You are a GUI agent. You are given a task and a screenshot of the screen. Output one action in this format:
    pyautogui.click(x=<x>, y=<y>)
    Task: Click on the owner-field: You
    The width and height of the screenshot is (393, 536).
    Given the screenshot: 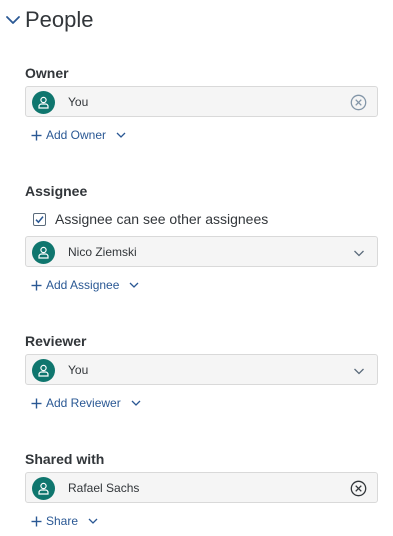 What is the action you would take?
    pyautogui.click(x=201, y=101)
    